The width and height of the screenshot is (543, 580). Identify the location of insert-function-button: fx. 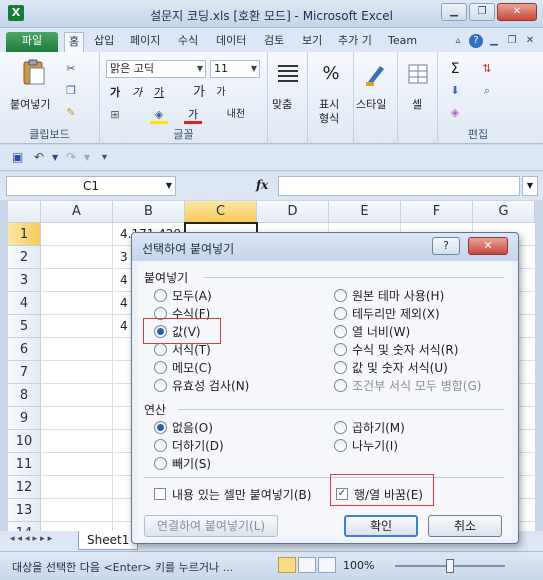
(262, 185).